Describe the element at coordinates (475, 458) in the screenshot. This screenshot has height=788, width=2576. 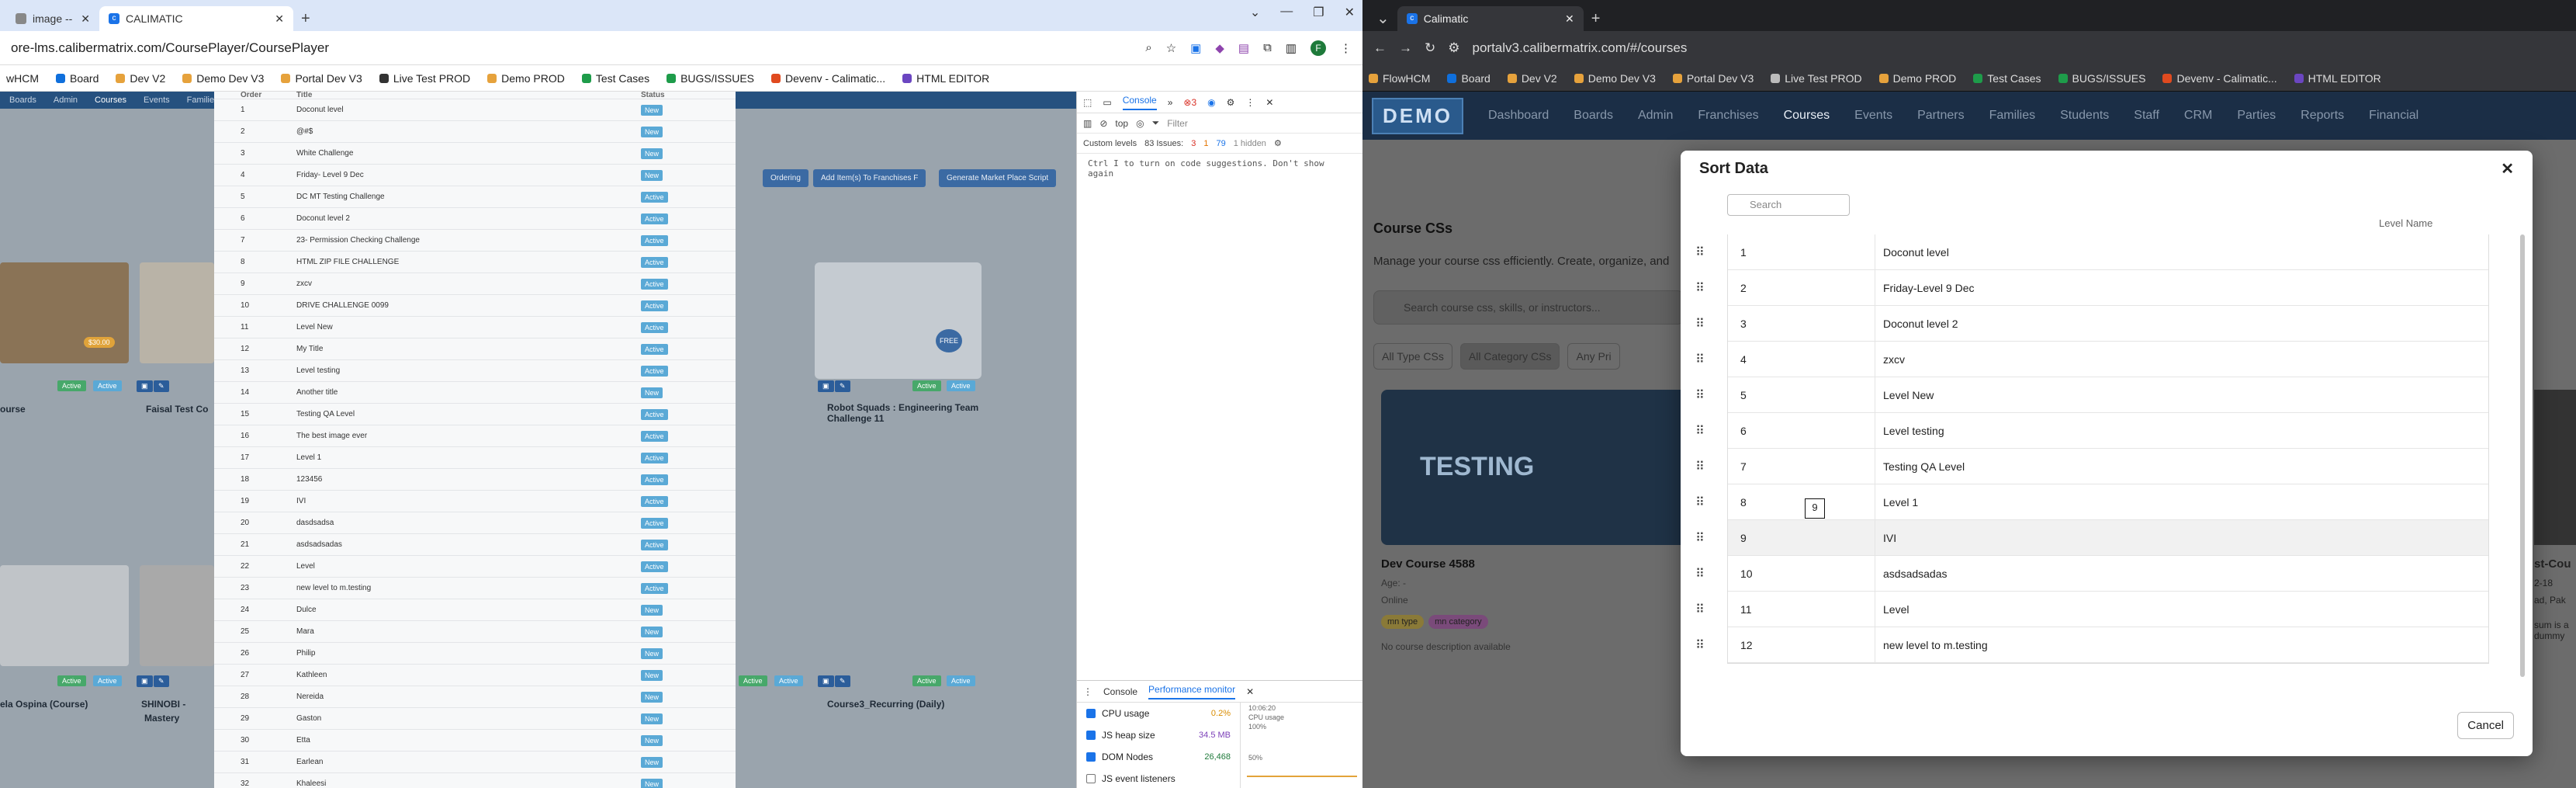
I see `sort-row: 17 Level 1 Active` at that location.